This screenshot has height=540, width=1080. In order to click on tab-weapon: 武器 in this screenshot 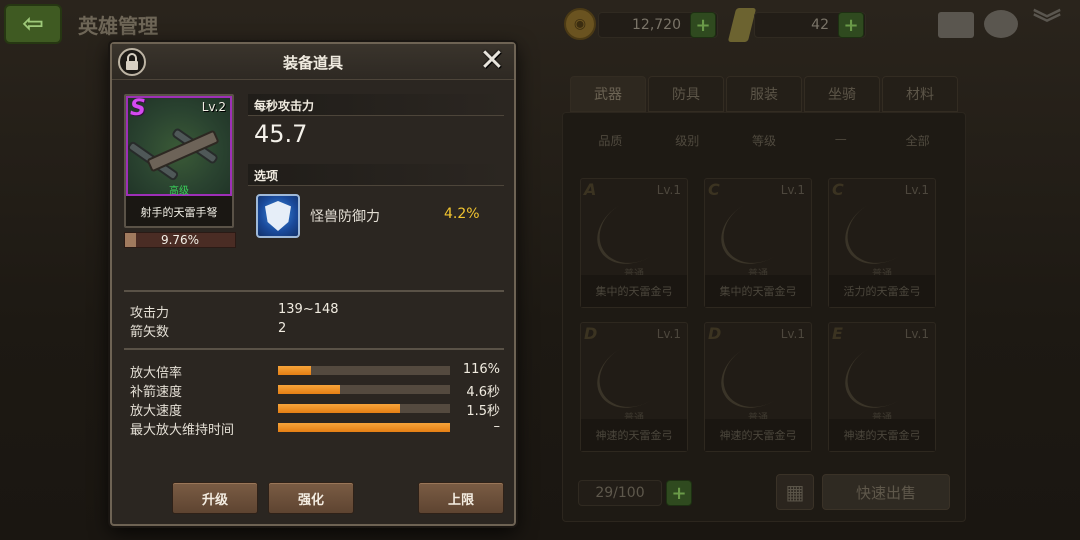, I will do `click(608, 94)`.